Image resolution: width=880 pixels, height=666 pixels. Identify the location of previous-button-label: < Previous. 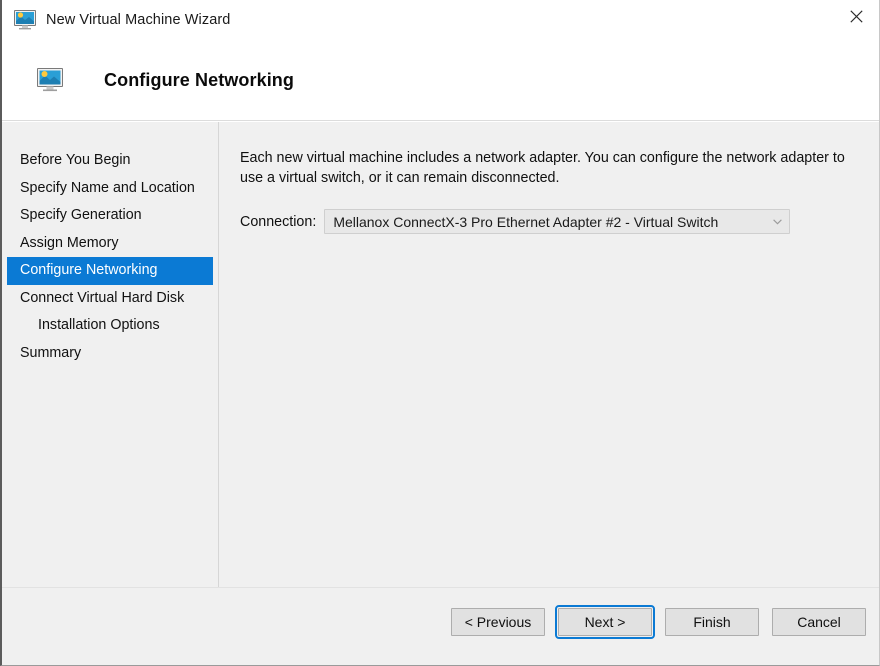
(498, 622).